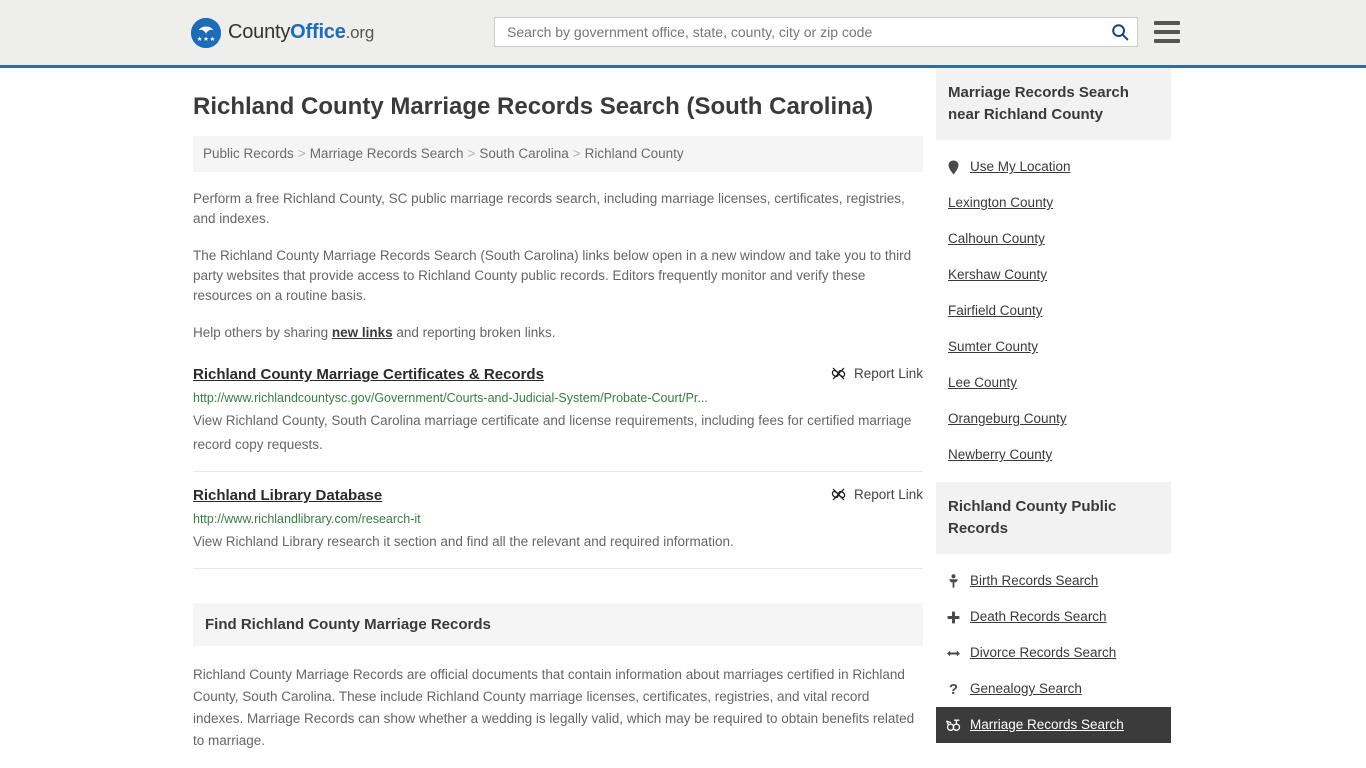  I want to click on sidebar-item-label: Marriage Records Search, so click(1047, 724).